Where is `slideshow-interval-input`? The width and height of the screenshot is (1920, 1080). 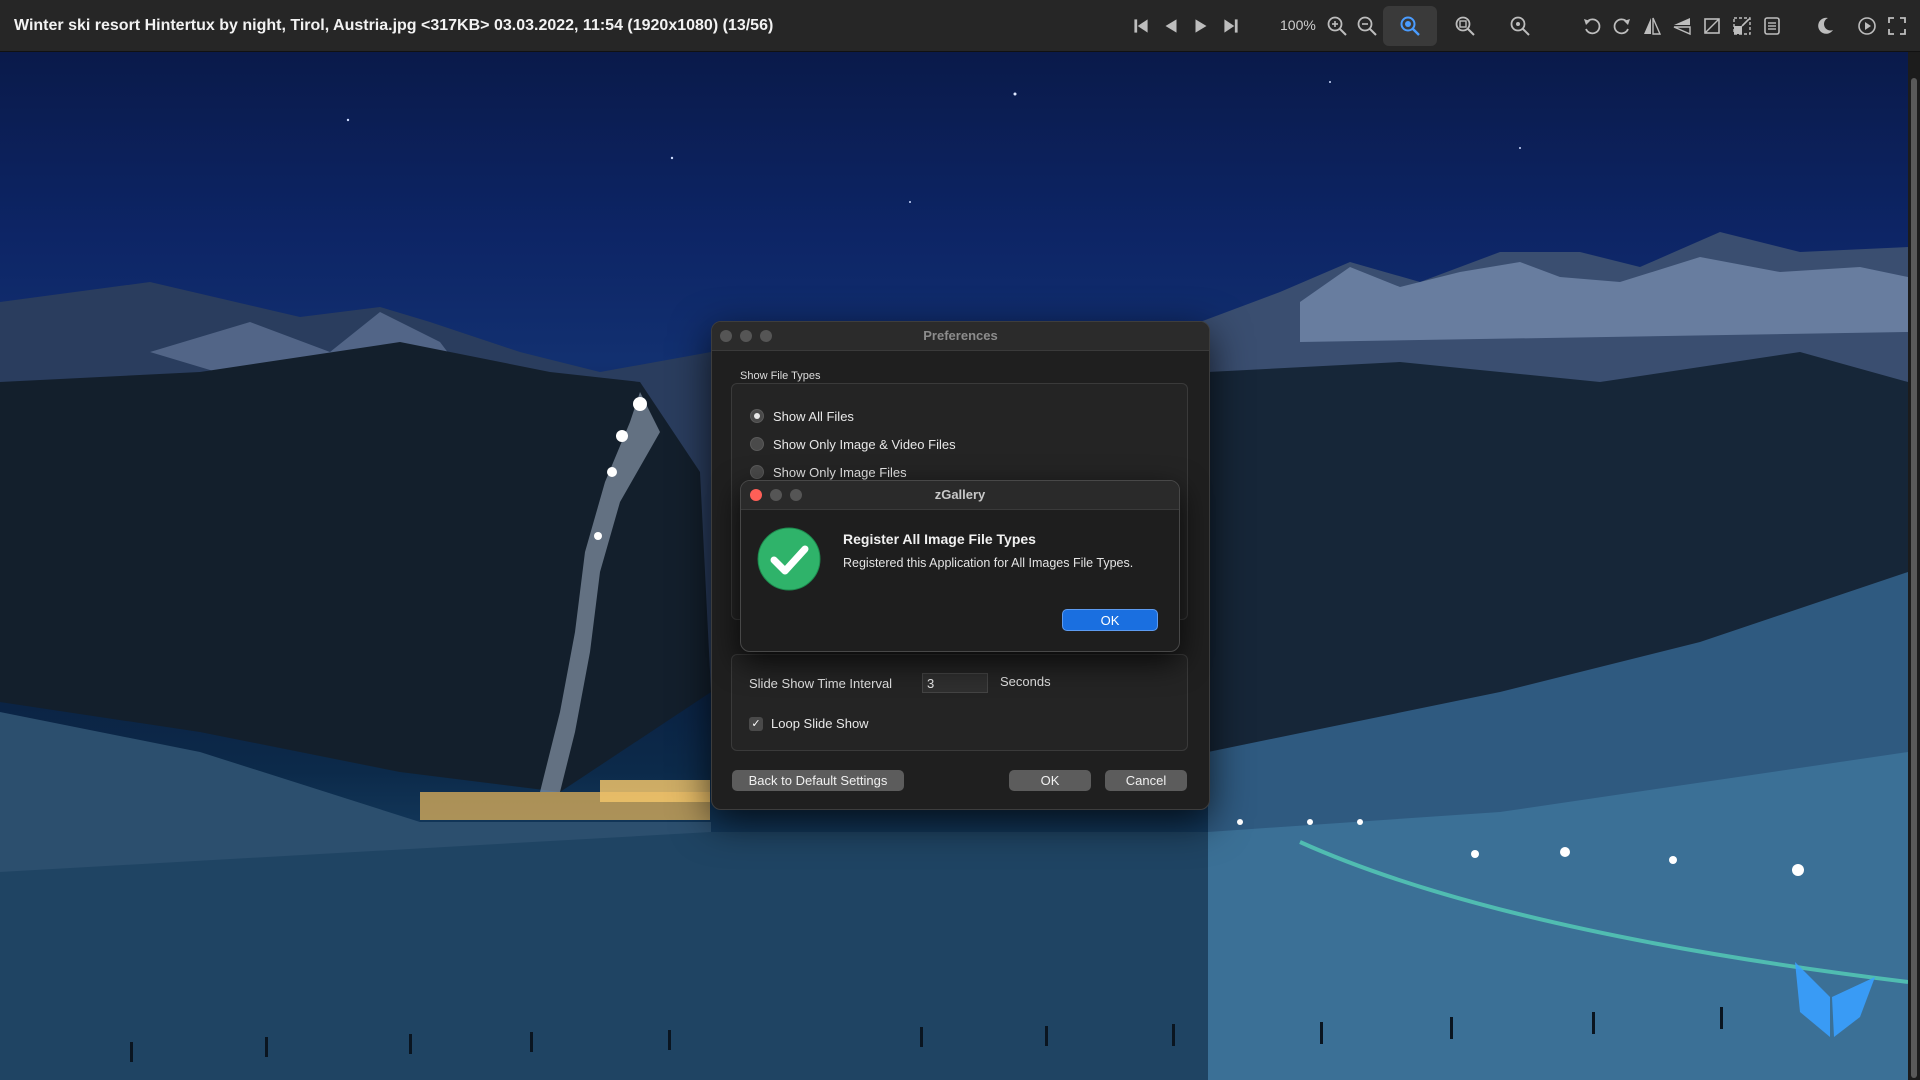 slideshow-interval-input is located at coordinates (955, 683).